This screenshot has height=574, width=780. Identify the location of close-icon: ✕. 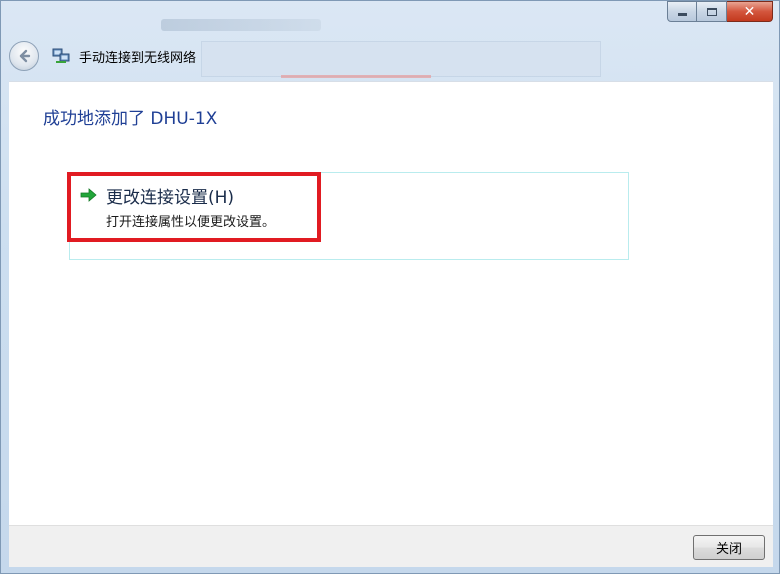
(749, 11).